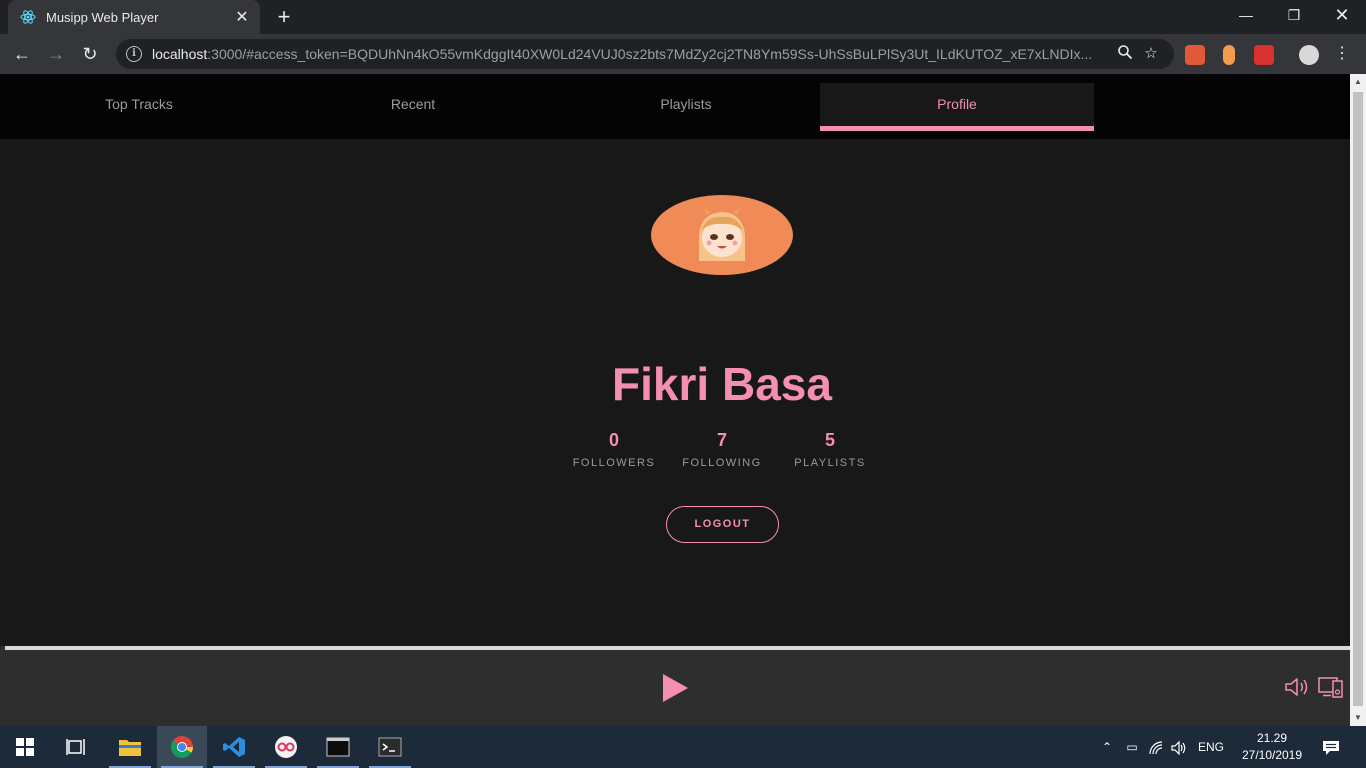 The height and width of the screenshot is (768, 1366). I want to click on cmd-button, so click(338, 747).